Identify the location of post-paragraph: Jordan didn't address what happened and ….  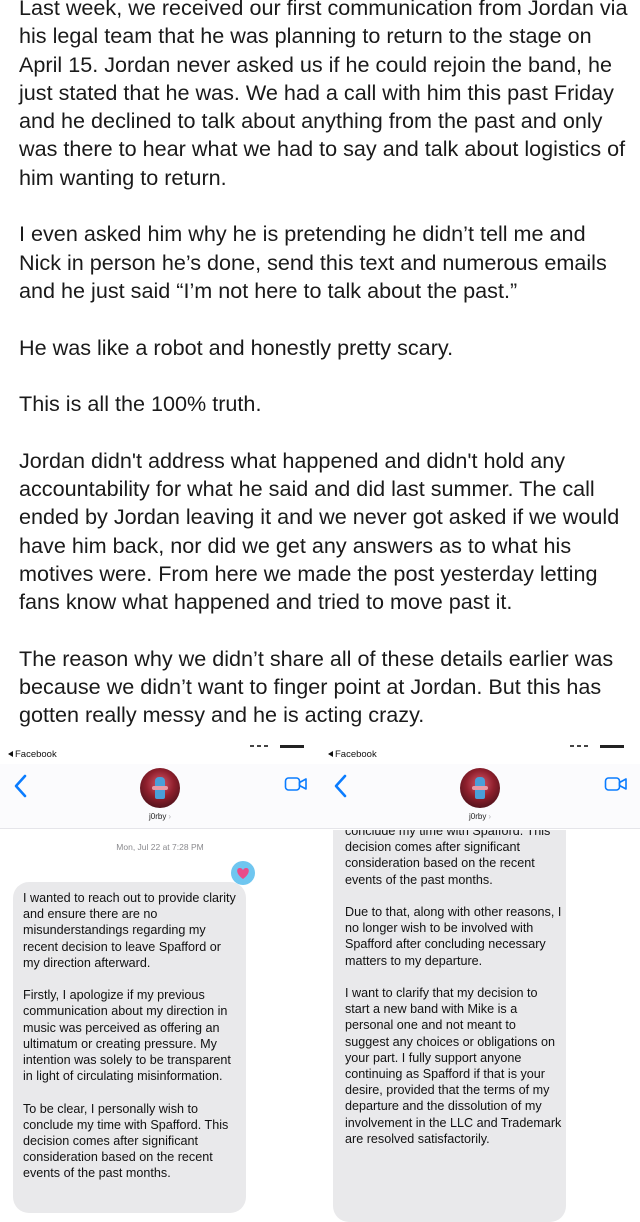
(319, 531).